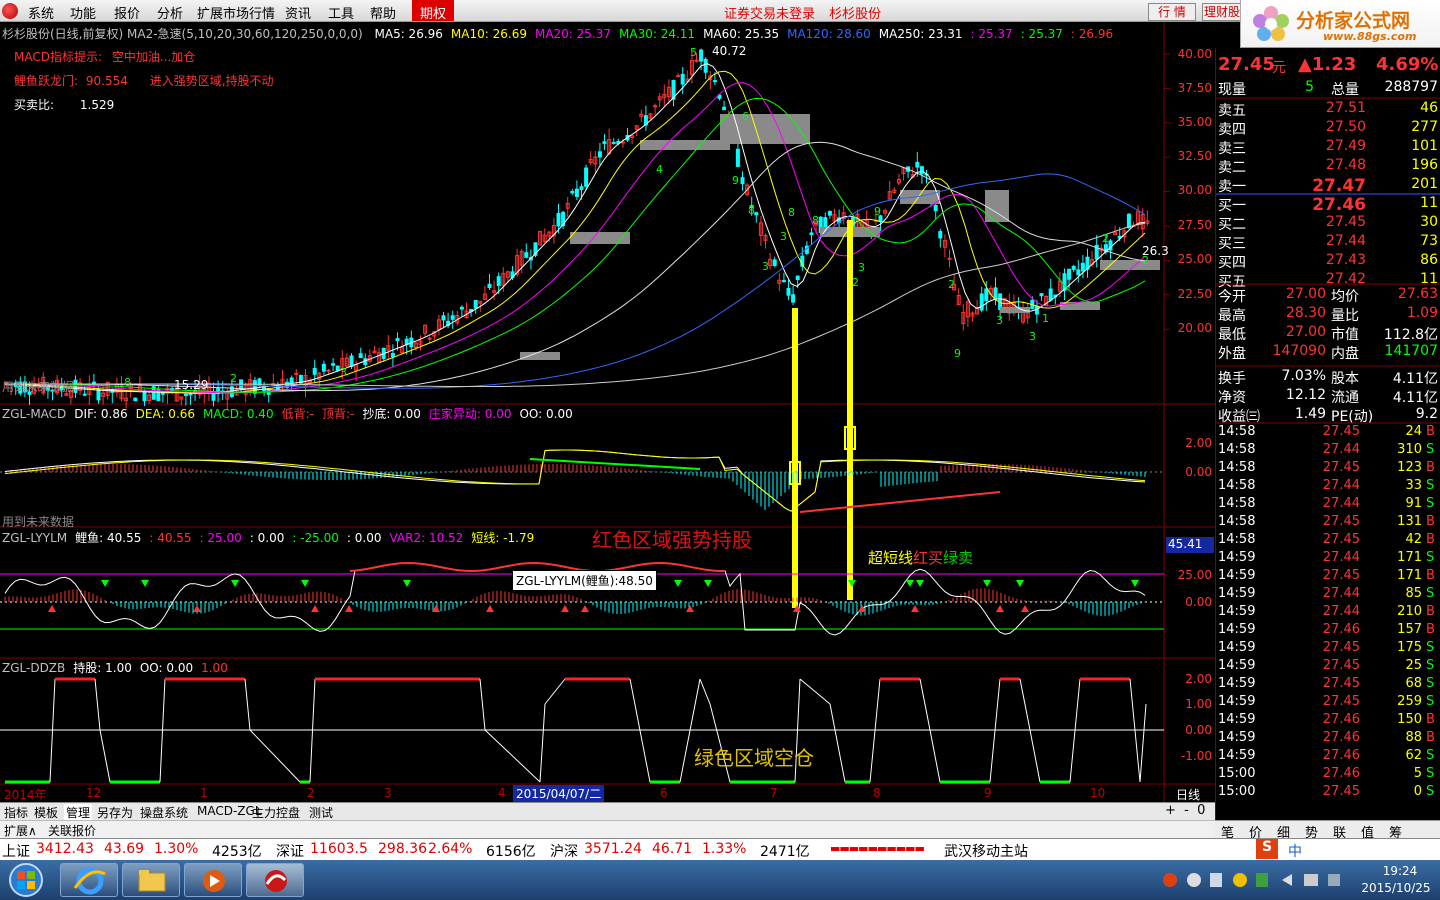  I want to click on menu-options: 期权, so click(433, 11).